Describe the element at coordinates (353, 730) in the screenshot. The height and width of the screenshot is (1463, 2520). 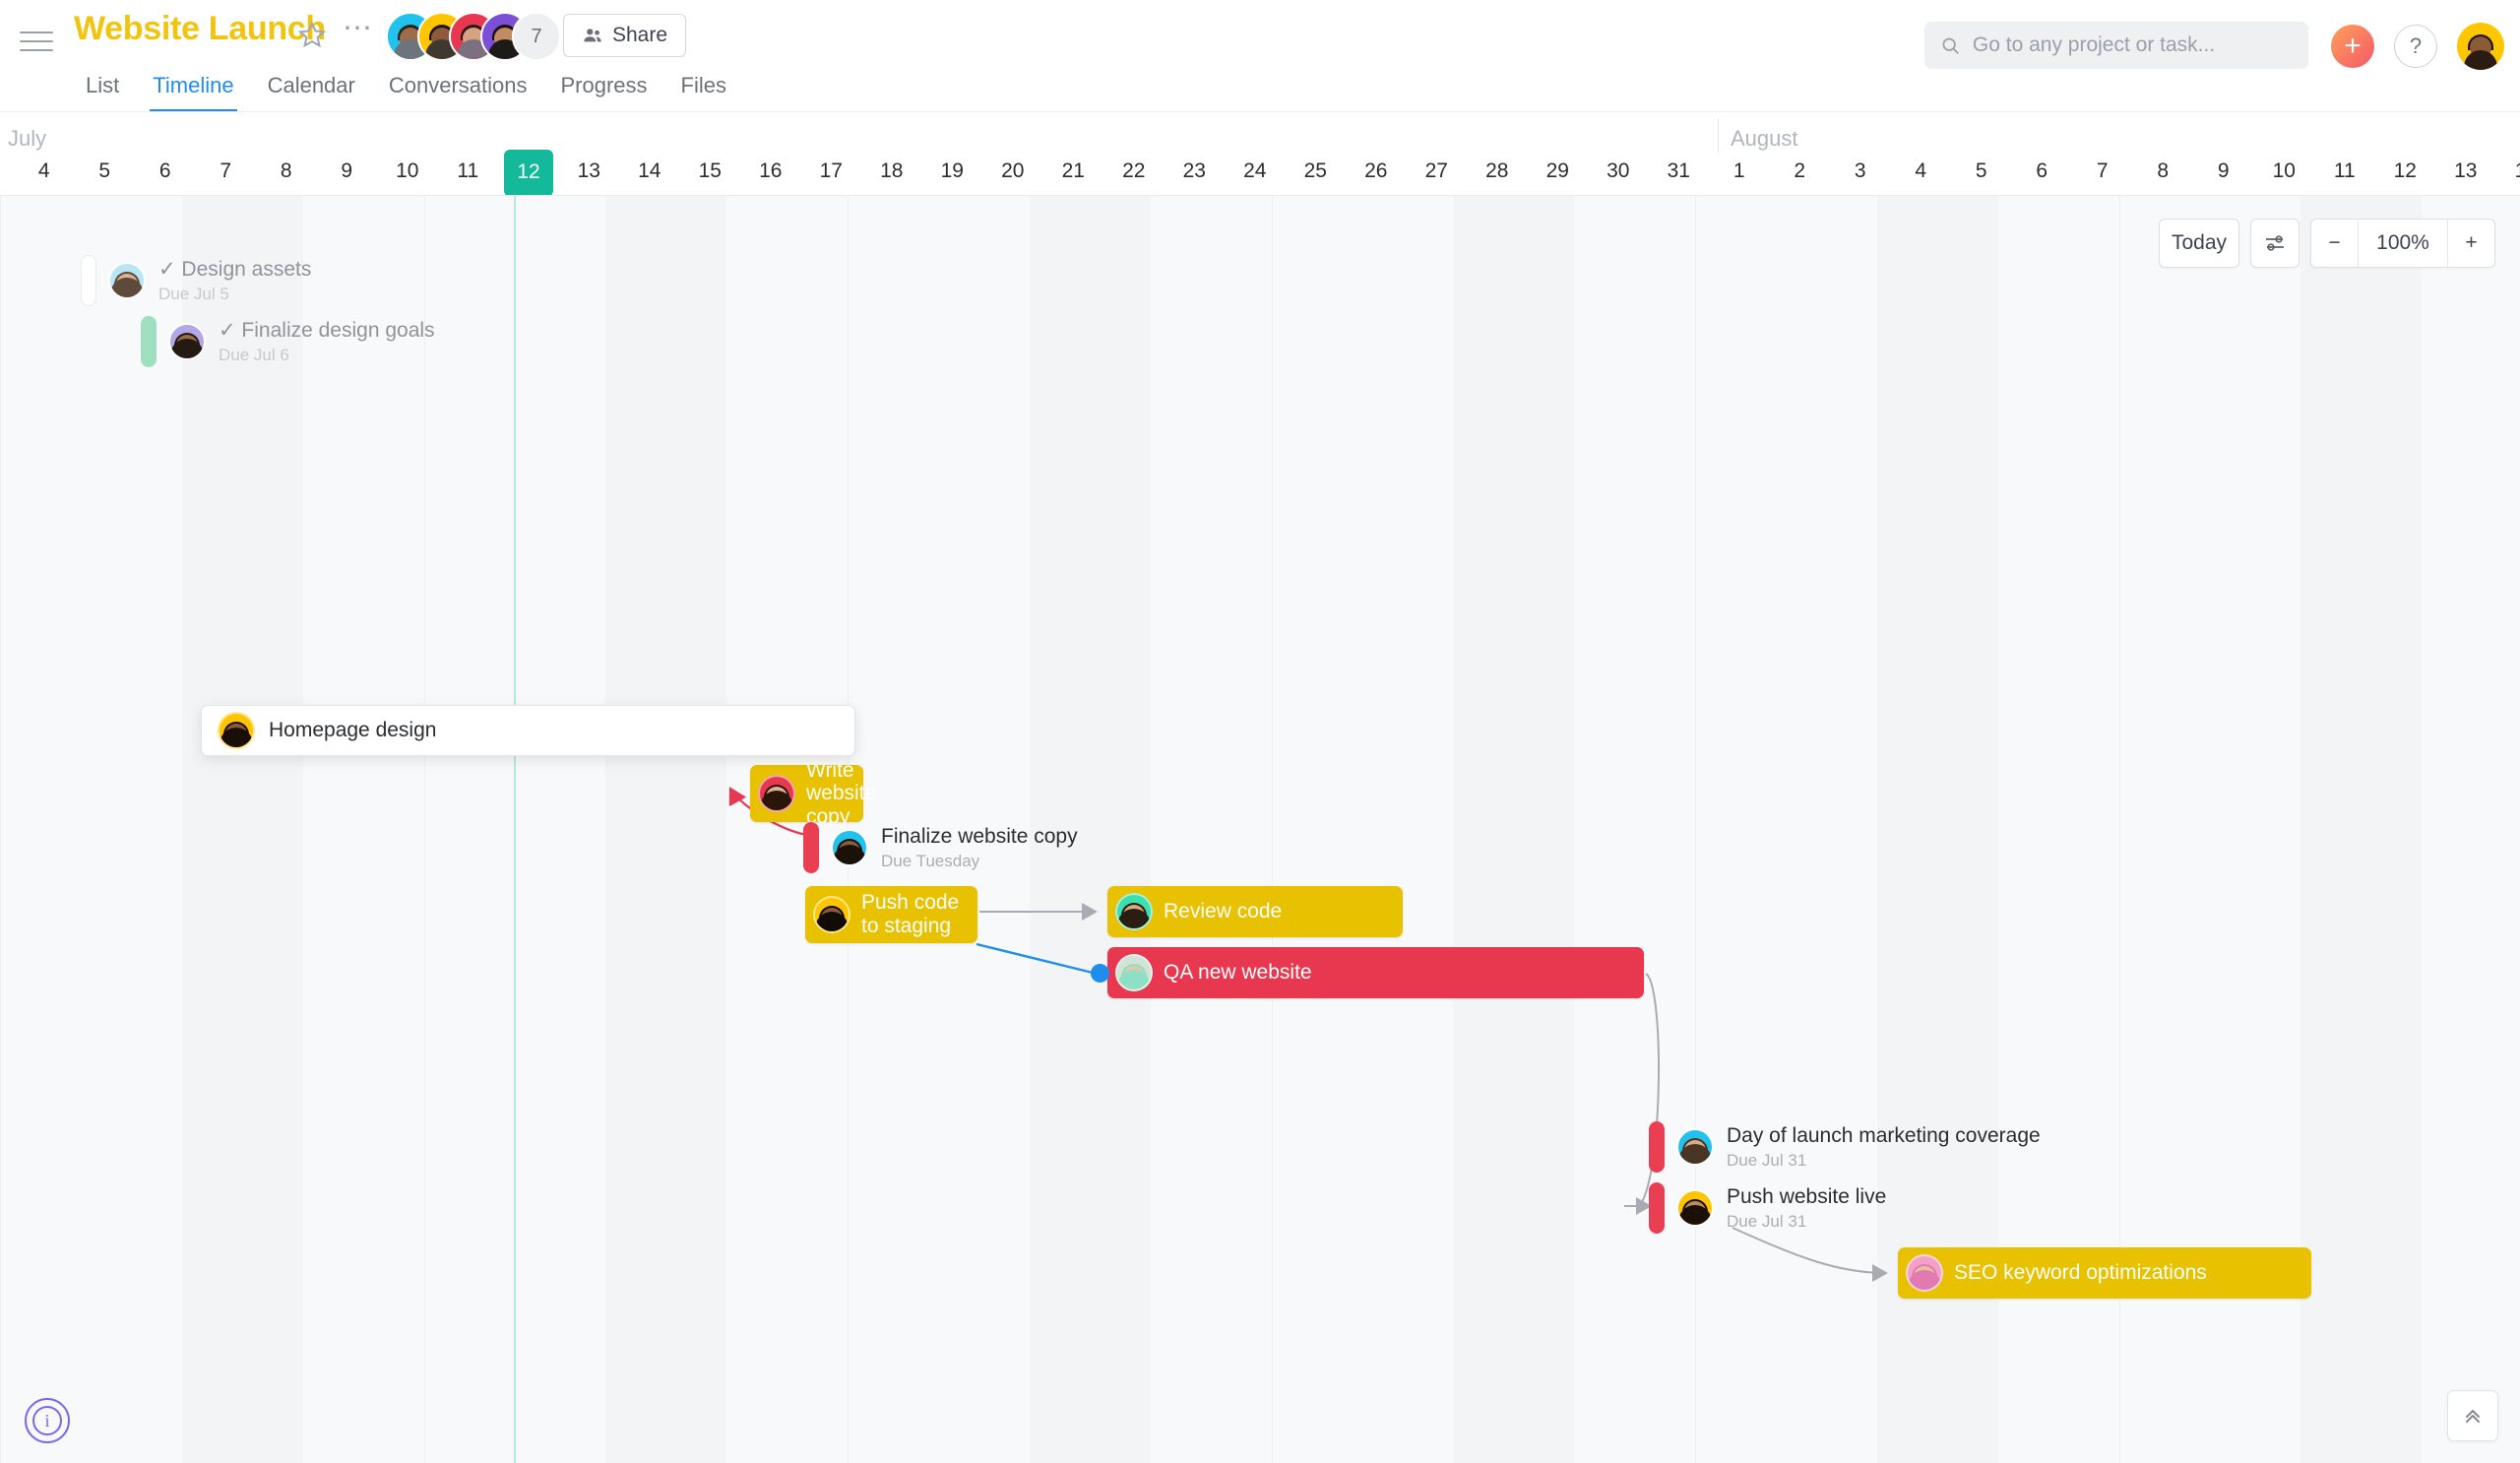
I see `task-title: Homepage design` at that location.